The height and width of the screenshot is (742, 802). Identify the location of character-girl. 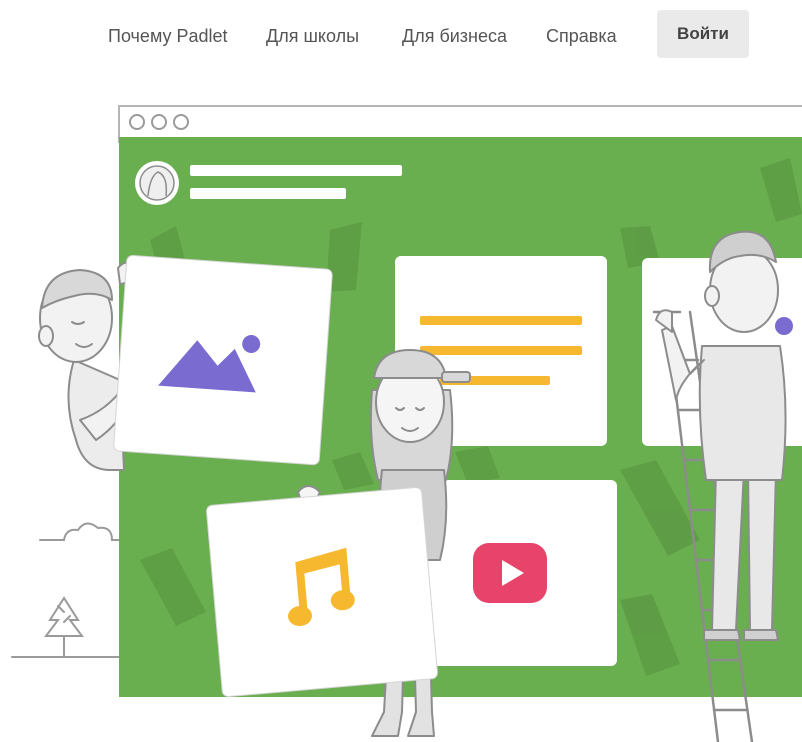
(384, 543).